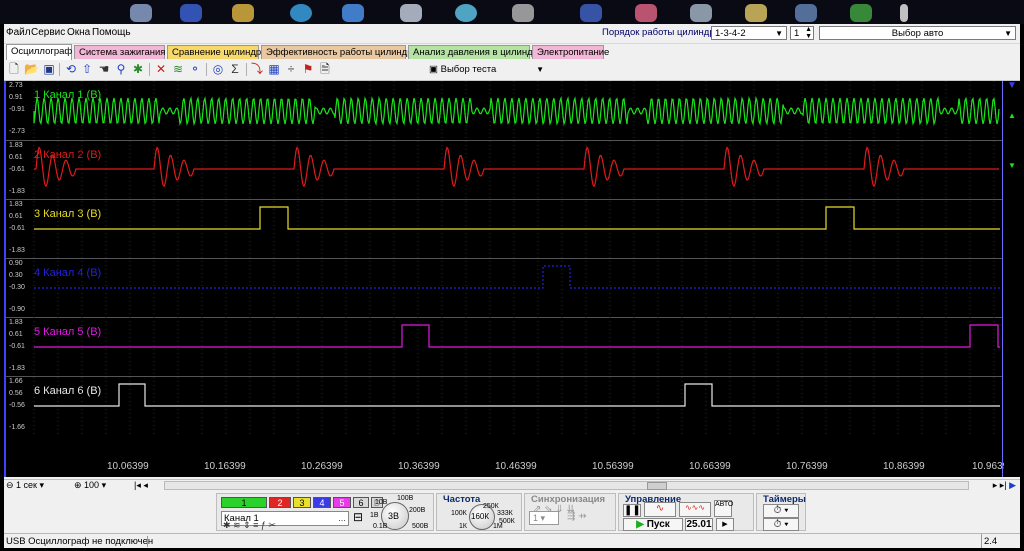 The height and width of the screenshot is (551, 1024). Describe the element at coordinates (989, 541) in the screenshot. I see `version-label: 2.4` at that location.